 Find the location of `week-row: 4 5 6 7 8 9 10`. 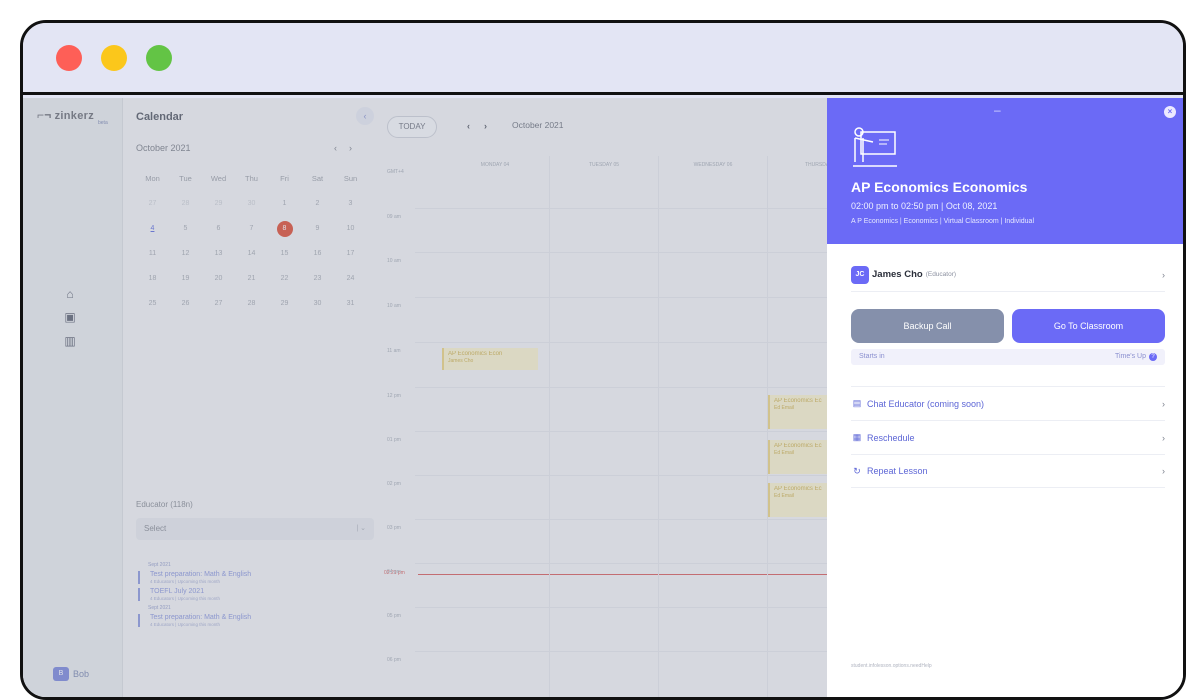

week-row: 4 5 6 7 8 9 10 is located at coordinates (252, 228).